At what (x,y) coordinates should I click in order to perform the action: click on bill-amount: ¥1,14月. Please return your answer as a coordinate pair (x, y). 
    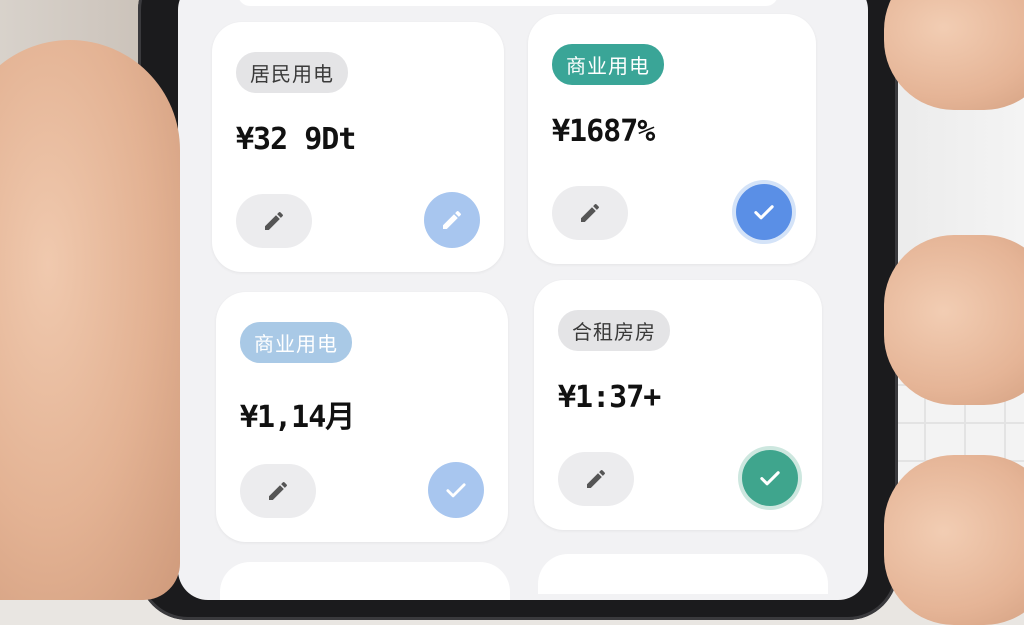
    Looking at the image, I should click on (297, 417).